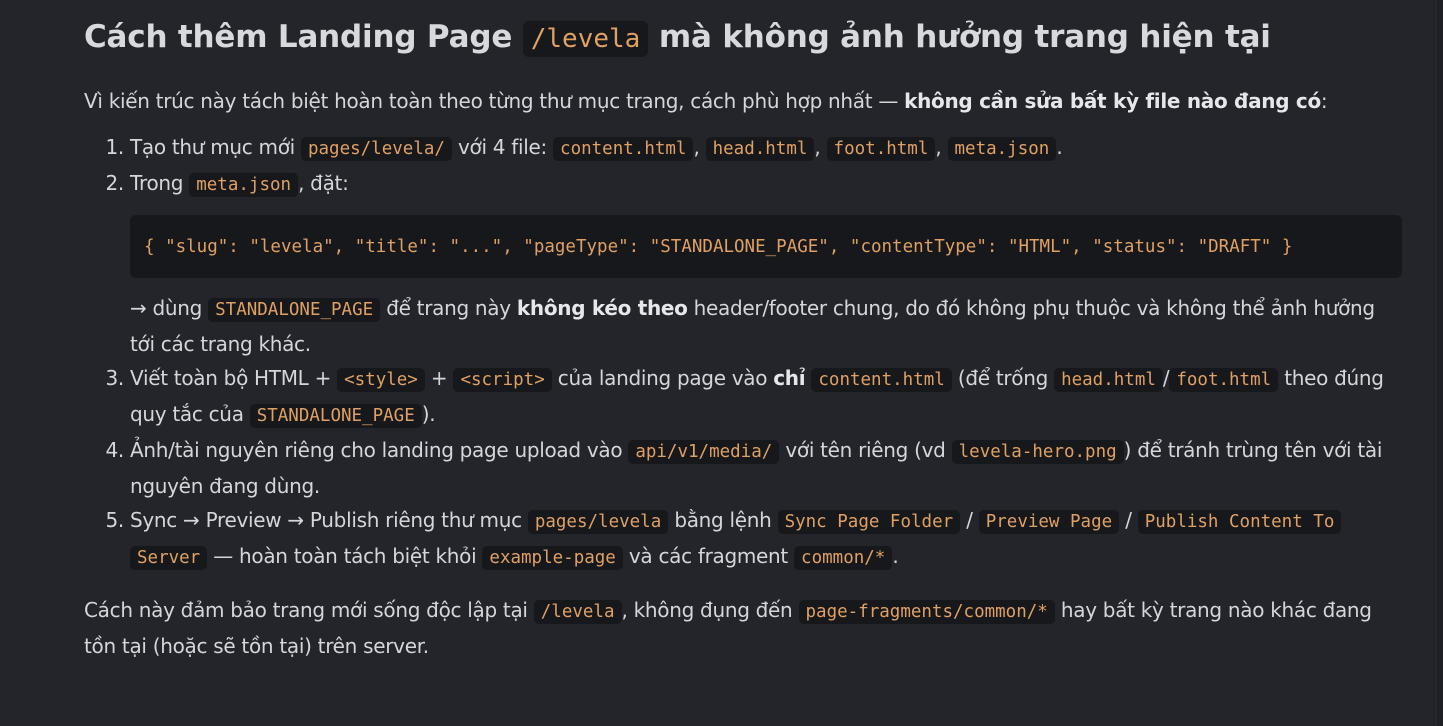 Image resolution: width=1443 pixels, height=726 pixels. I want to click on inline-code: example-page, so click(552, 558).